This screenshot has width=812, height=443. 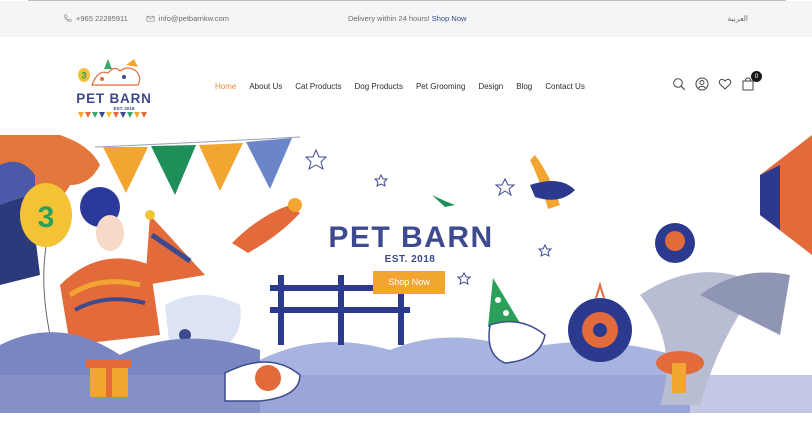 I want to click on nav-contact-us: Contact Us, so click(x=565, y=86).